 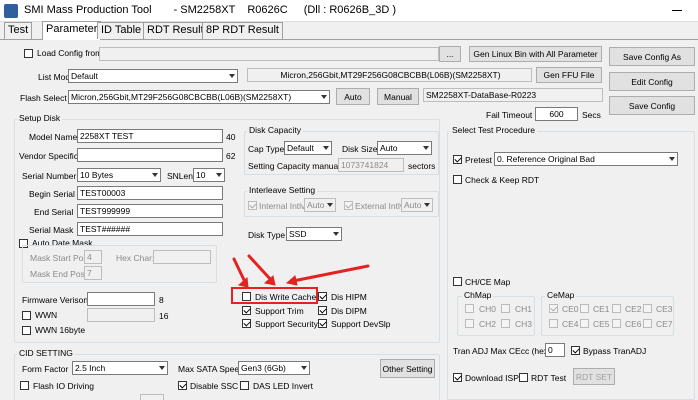 What do you see at coordinates (180, 176) in the screenshot?
I see `snlen-label: SNLen` at bounding box center [180, 176].